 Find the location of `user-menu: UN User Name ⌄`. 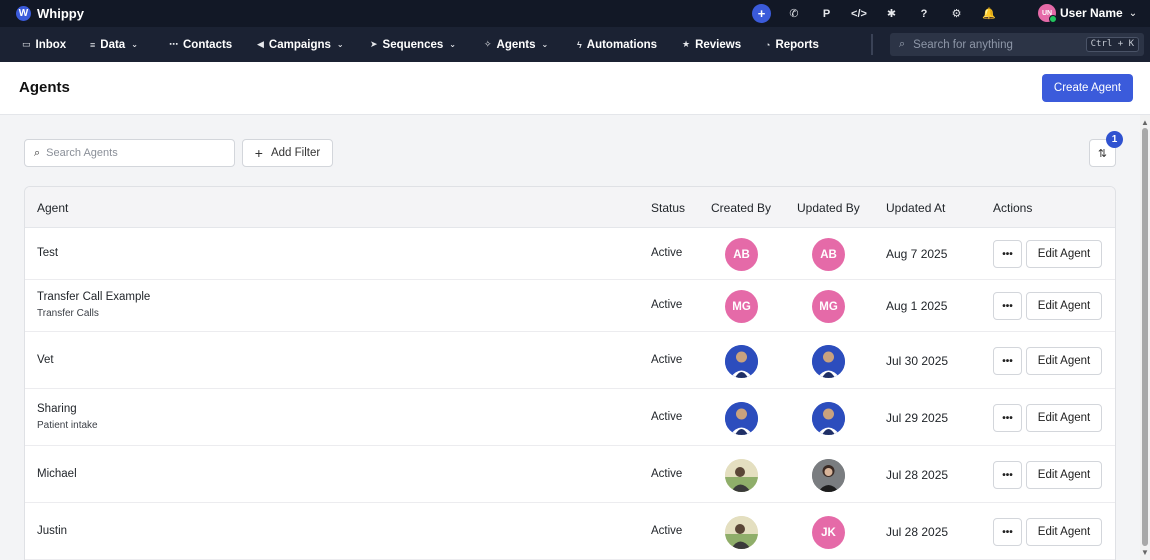

user-menu: UN User Name ⌄ is located at coordinates (1088, 13).